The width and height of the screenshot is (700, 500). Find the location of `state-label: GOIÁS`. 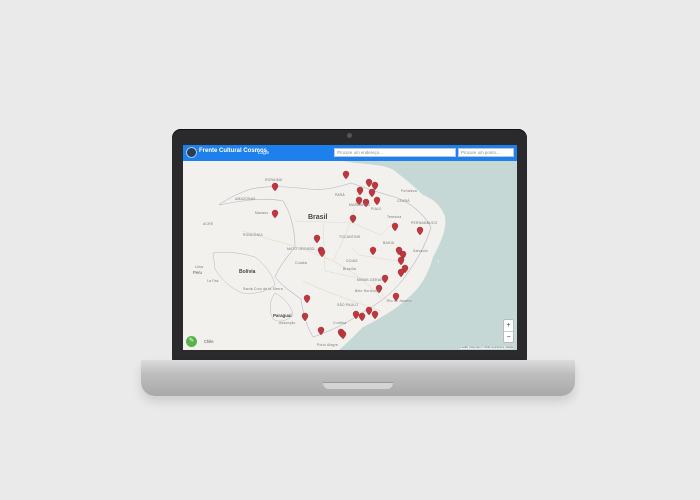

state-label: GOIÁS is located at coordinates (352, 261).